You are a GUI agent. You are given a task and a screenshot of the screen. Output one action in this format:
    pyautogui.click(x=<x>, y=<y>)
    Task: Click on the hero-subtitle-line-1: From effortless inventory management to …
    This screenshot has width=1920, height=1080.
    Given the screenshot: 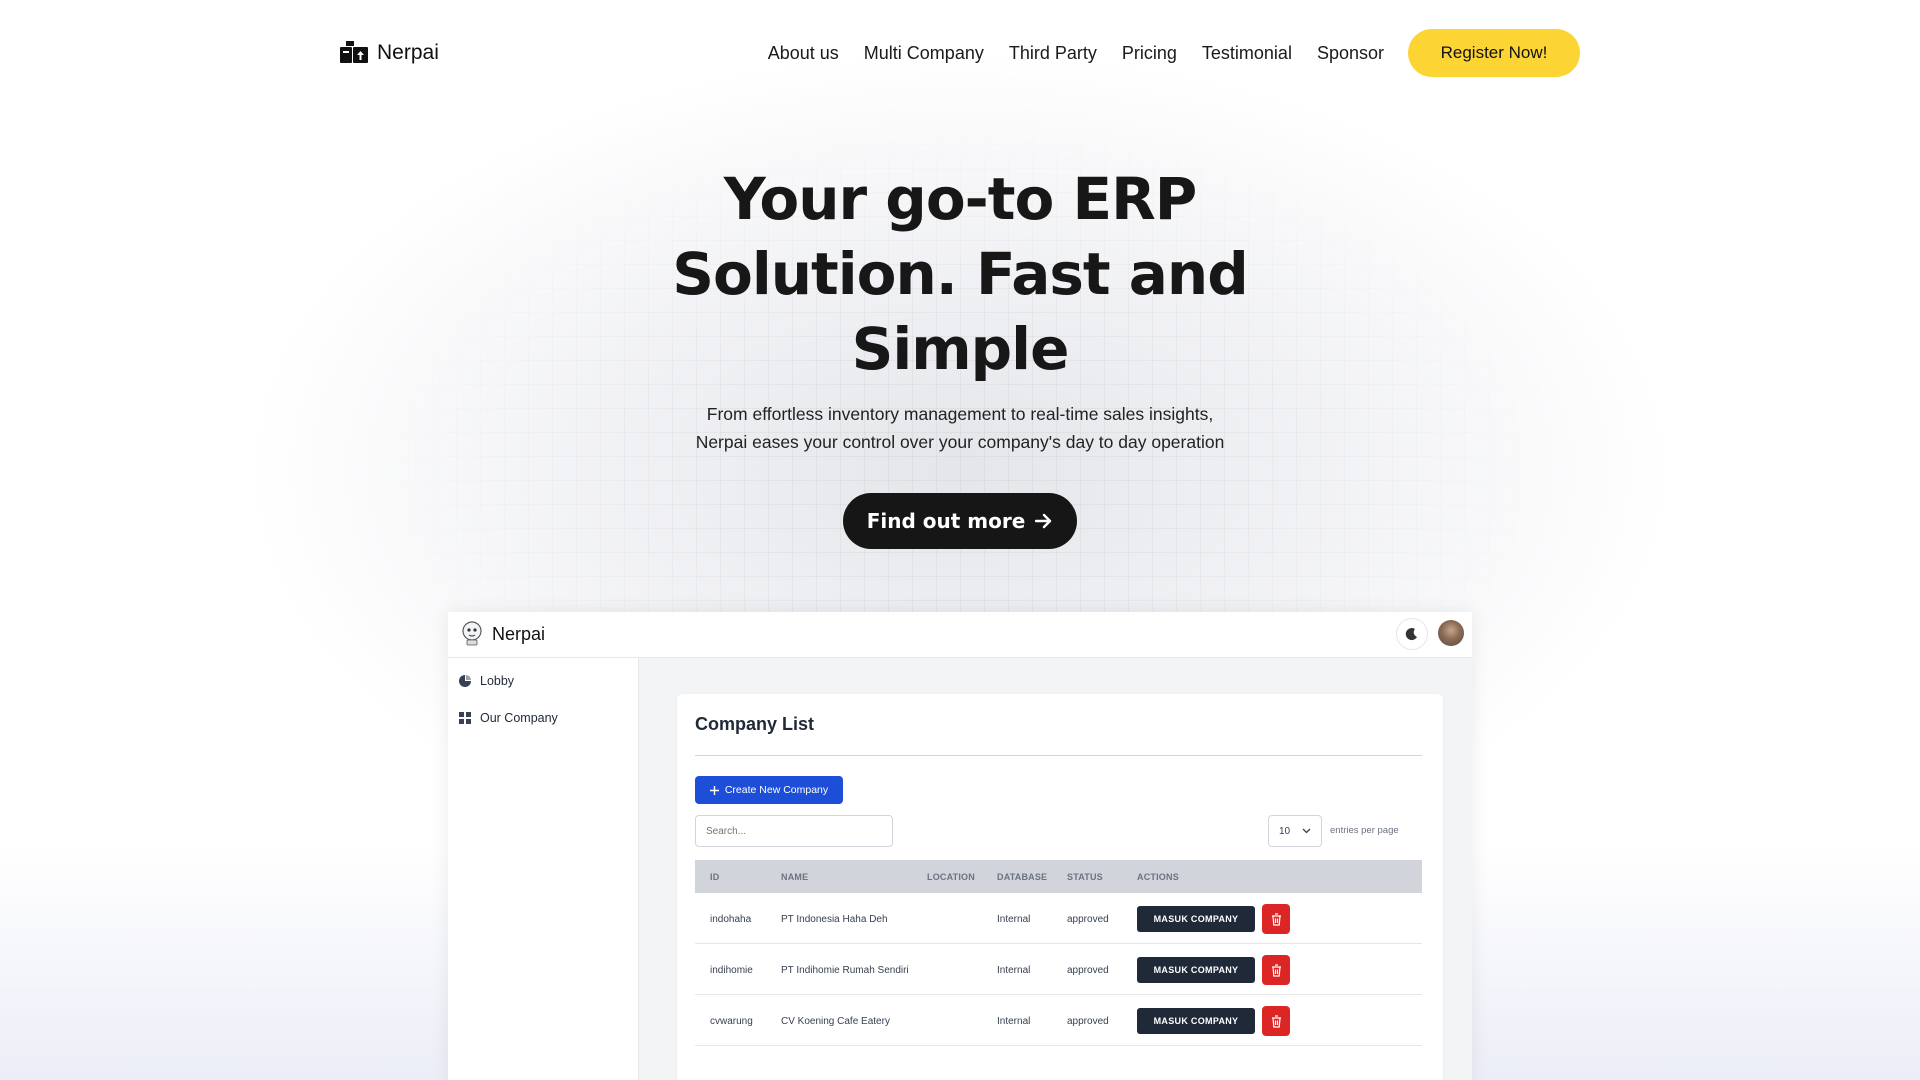 What is the action you would take?
    pyautogui.click(x=960, y=414)
    